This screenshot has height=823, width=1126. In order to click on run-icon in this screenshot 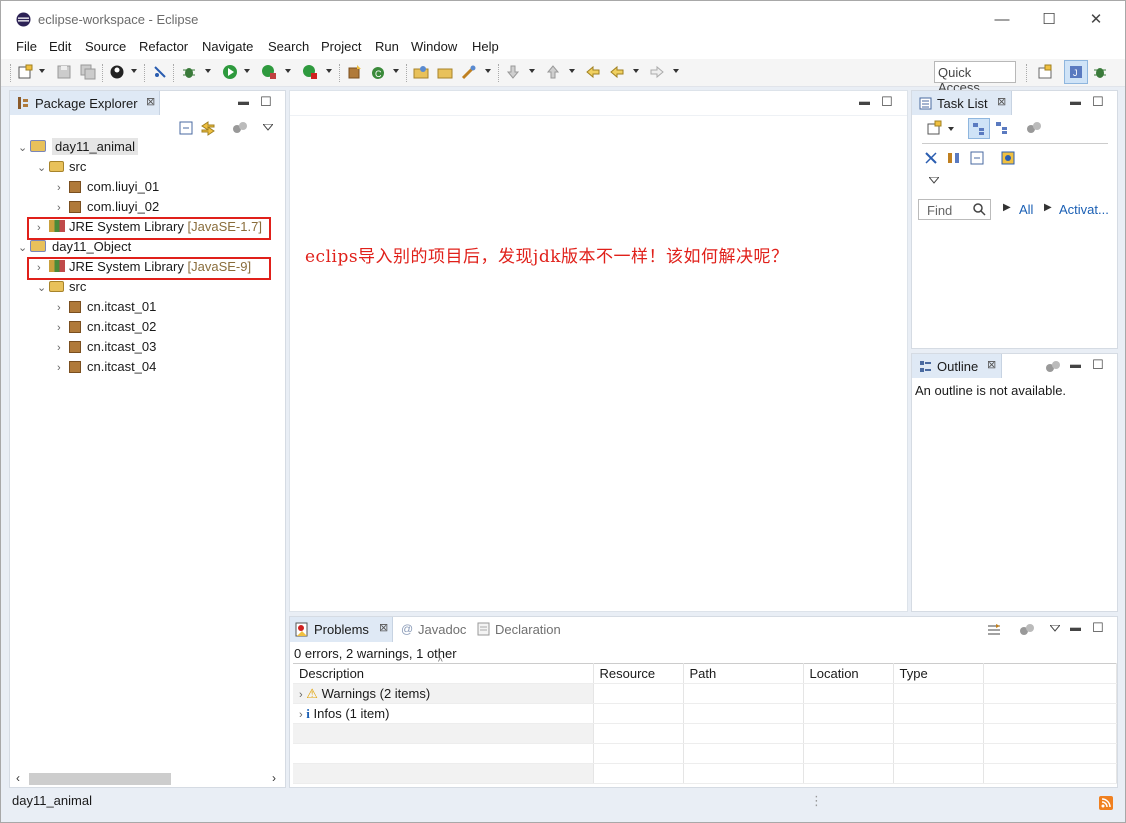, I will do `click(230, 72)`.